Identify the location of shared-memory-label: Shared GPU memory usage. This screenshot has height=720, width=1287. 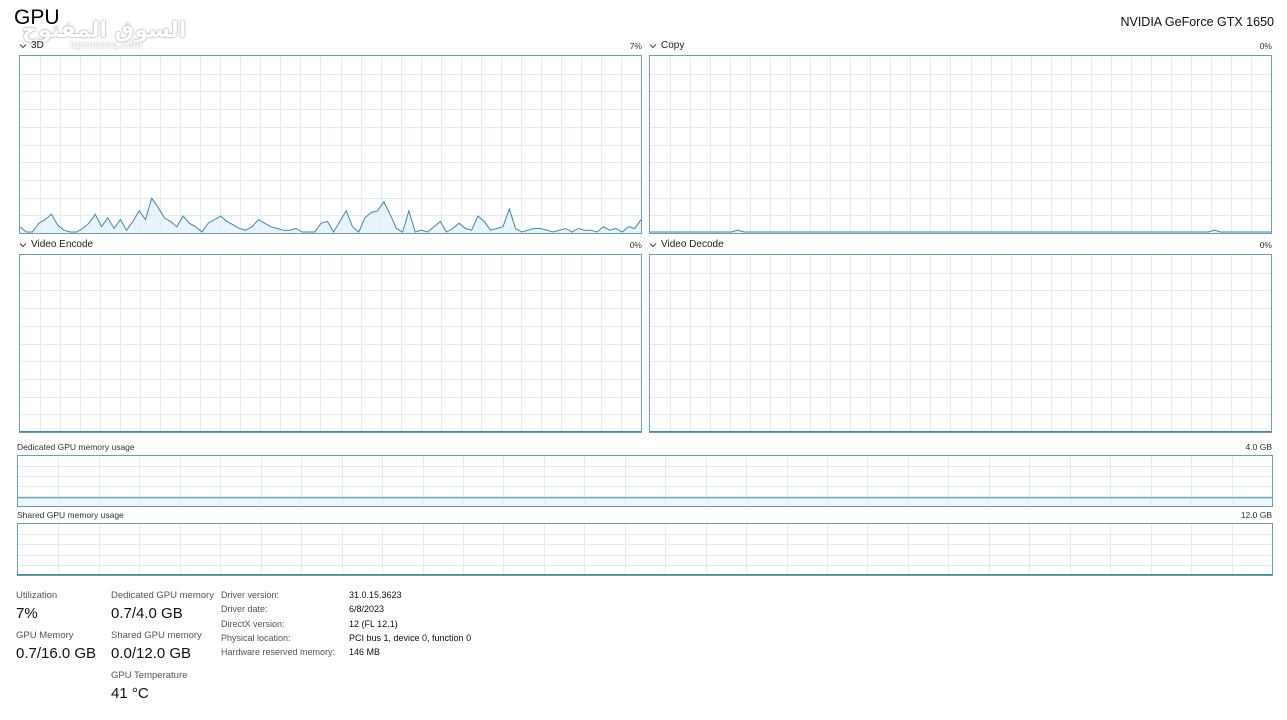
(70, 515).